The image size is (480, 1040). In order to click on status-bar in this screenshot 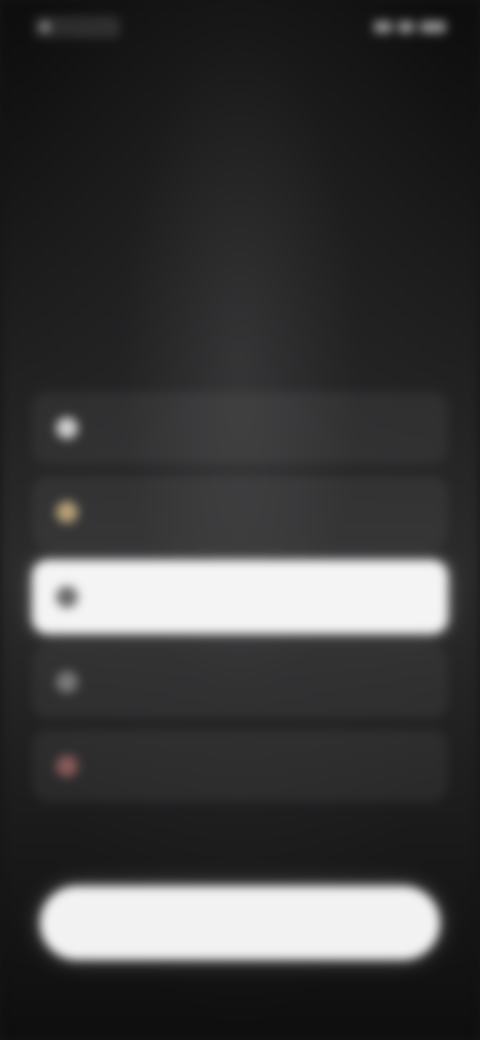, I will do `click(240, 28)`.